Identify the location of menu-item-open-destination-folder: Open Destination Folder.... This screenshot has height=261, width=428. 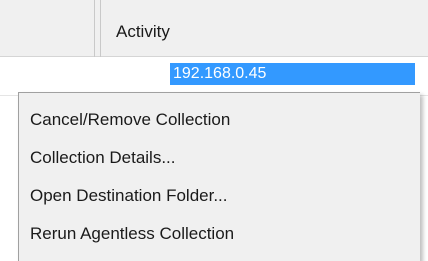
(219, 196).